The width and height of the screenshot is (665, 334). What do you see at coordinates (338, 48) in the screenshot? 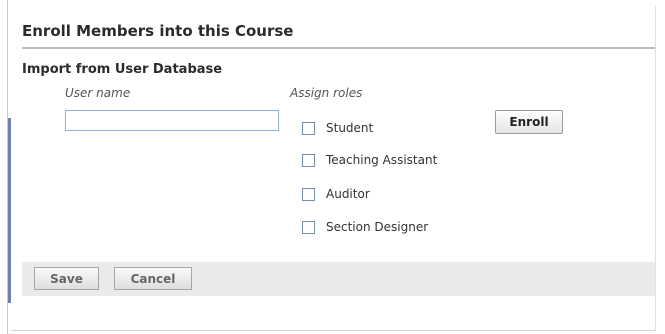
I see `title-divider` at bounding box center [338, 48].